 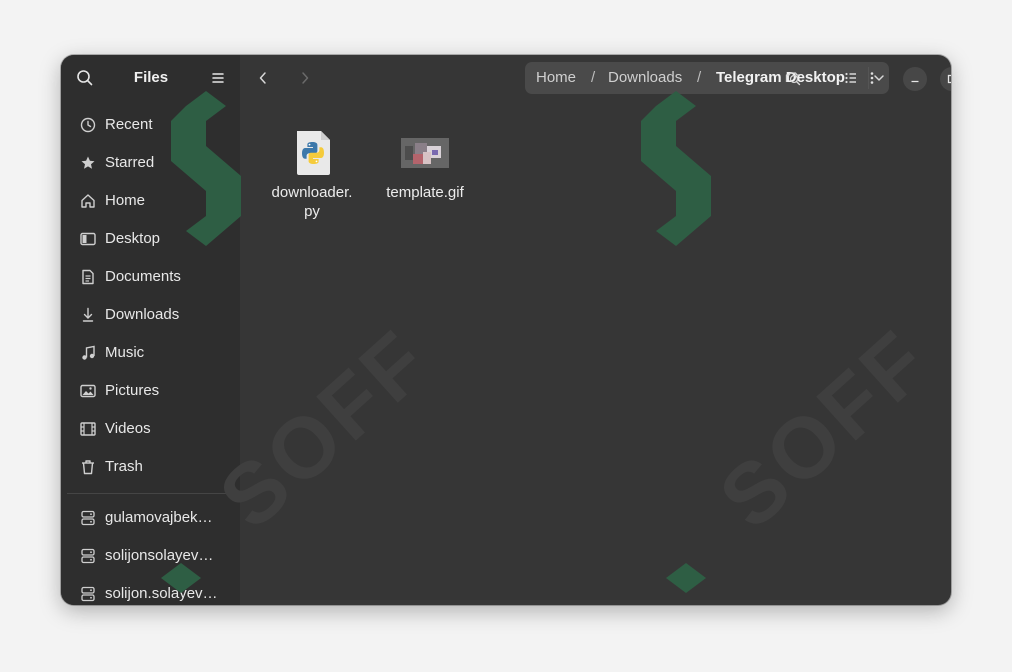 What do you see at coordinates (142, 314) in the screenshot?
I see `sidebar-item-label: Downloads` at bounding box center [142, 314].